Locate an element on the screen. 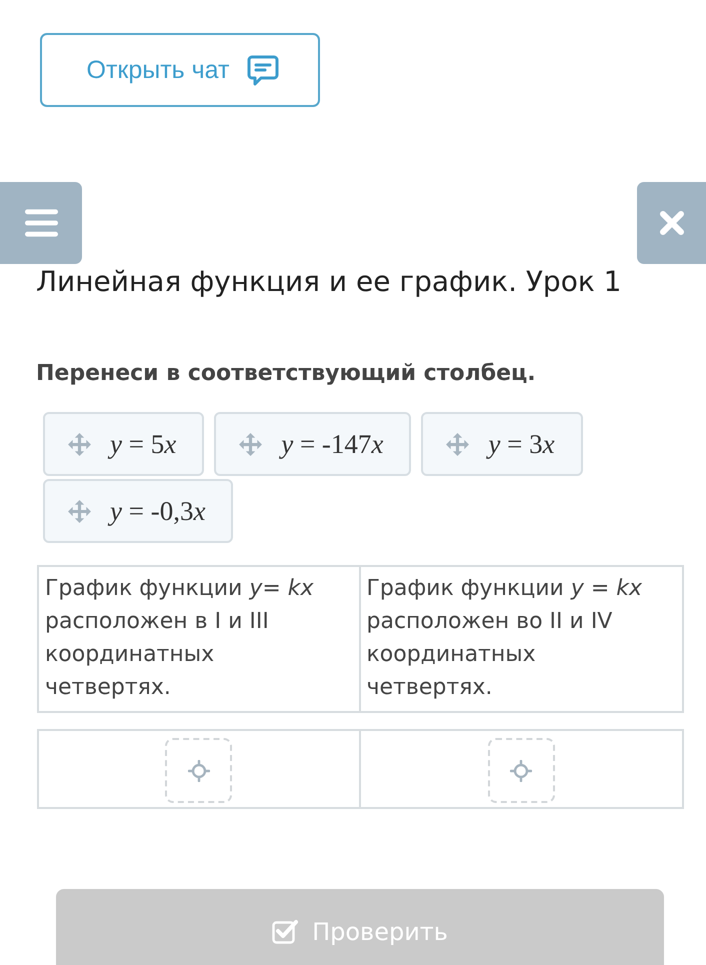  close-button is located at coordinates (671, 223).